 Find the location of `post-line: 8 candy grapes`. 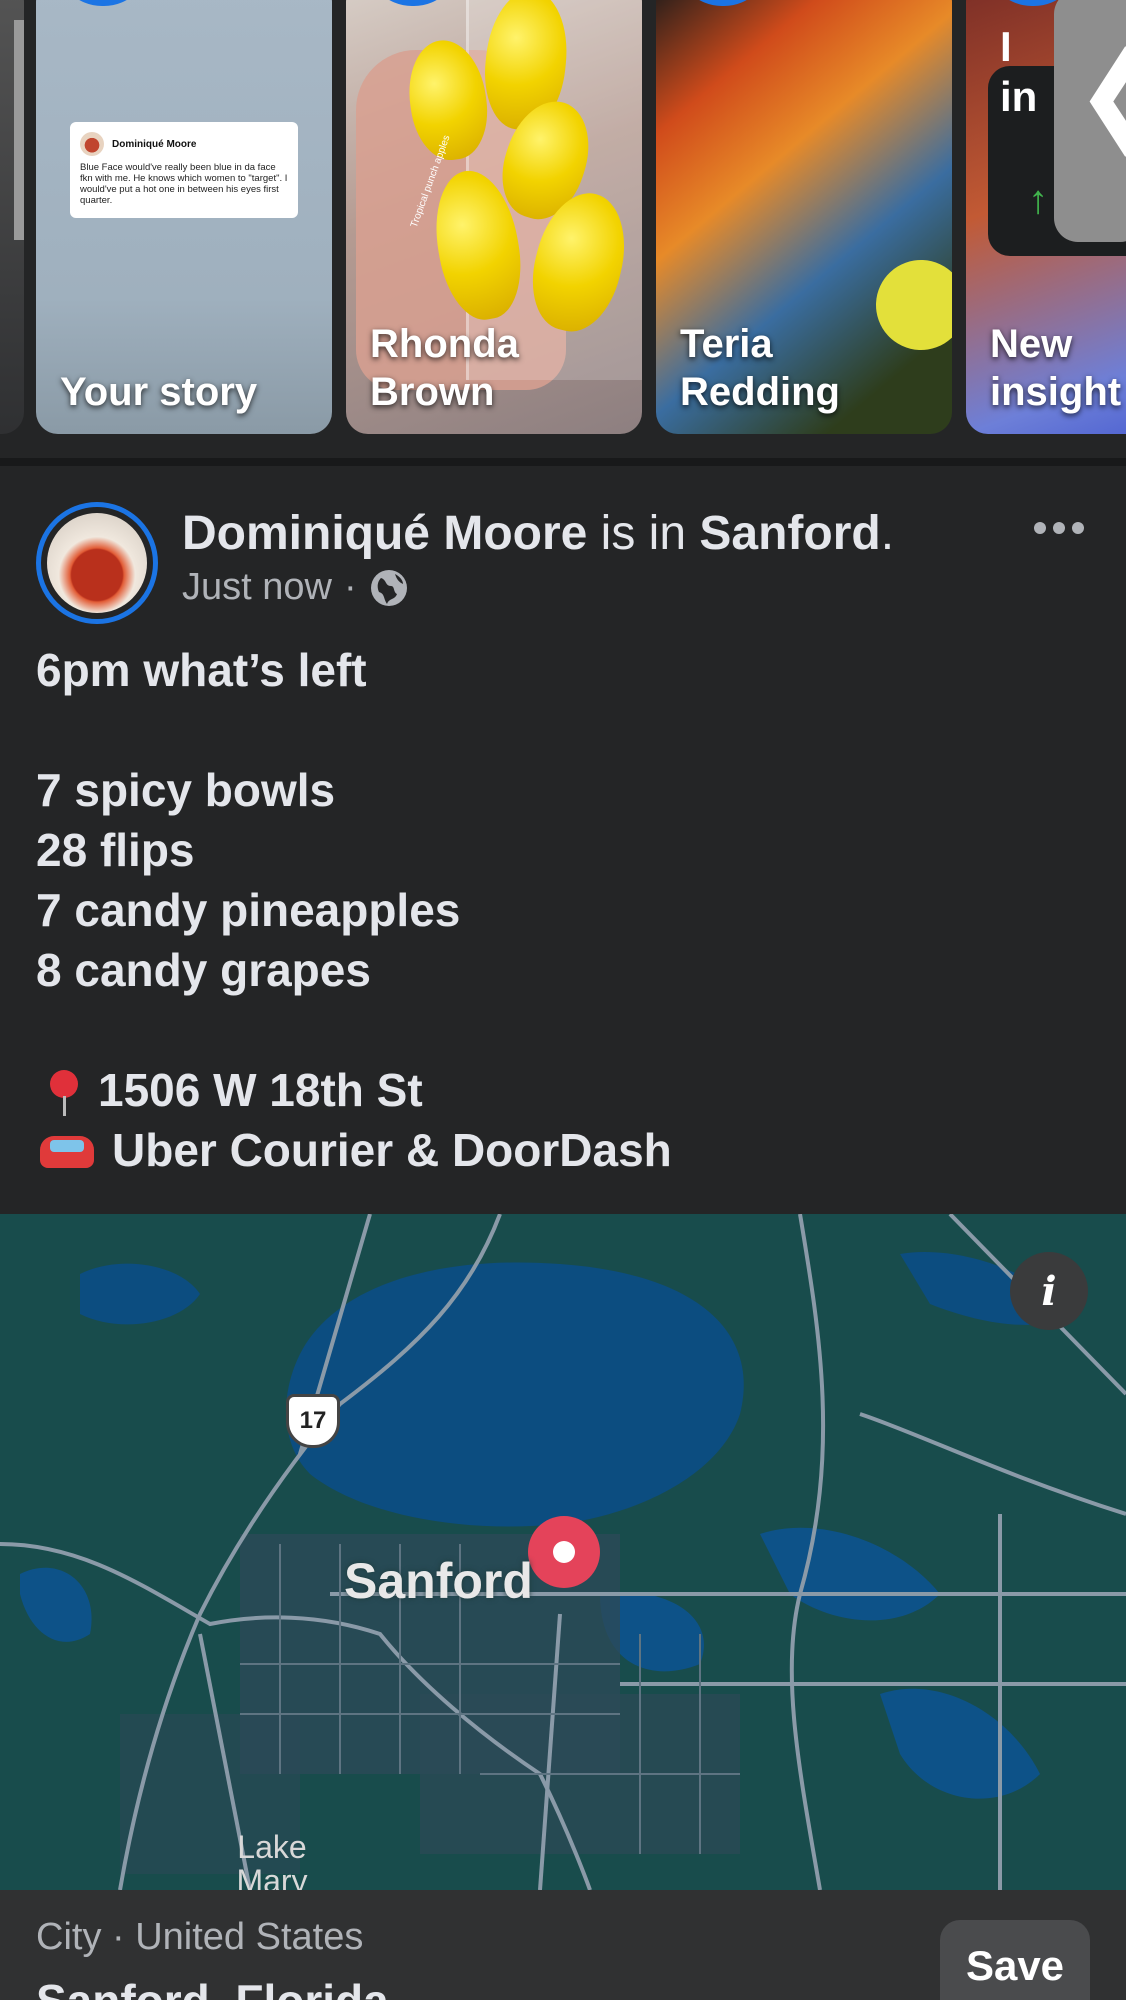

post-line: 8 candy grapes is located at coordinates (203, 970).